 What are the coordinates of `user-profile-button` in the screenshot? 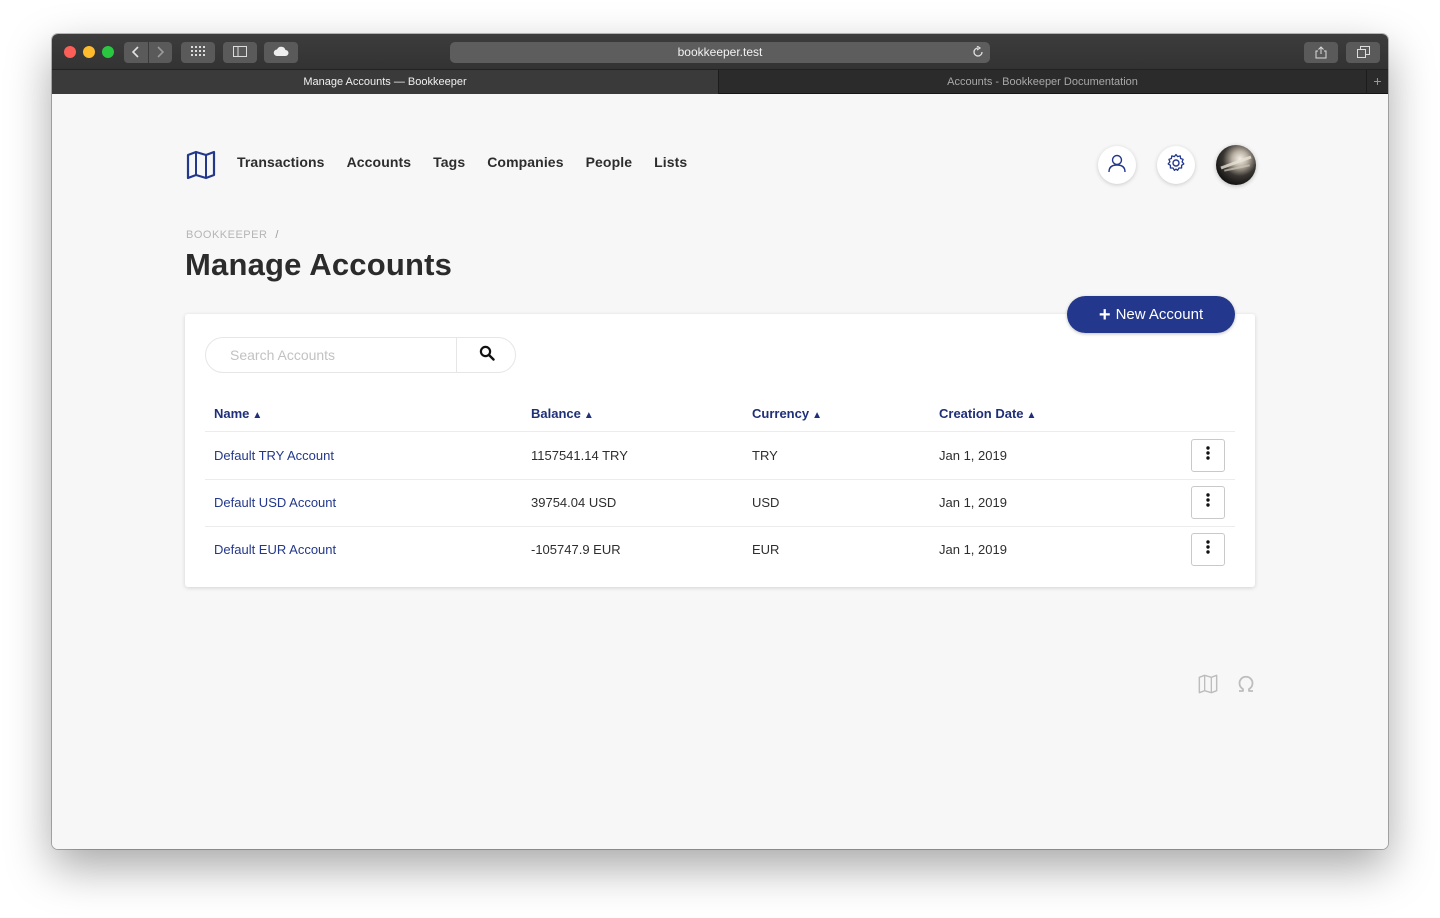 It's located at (1117, 165).